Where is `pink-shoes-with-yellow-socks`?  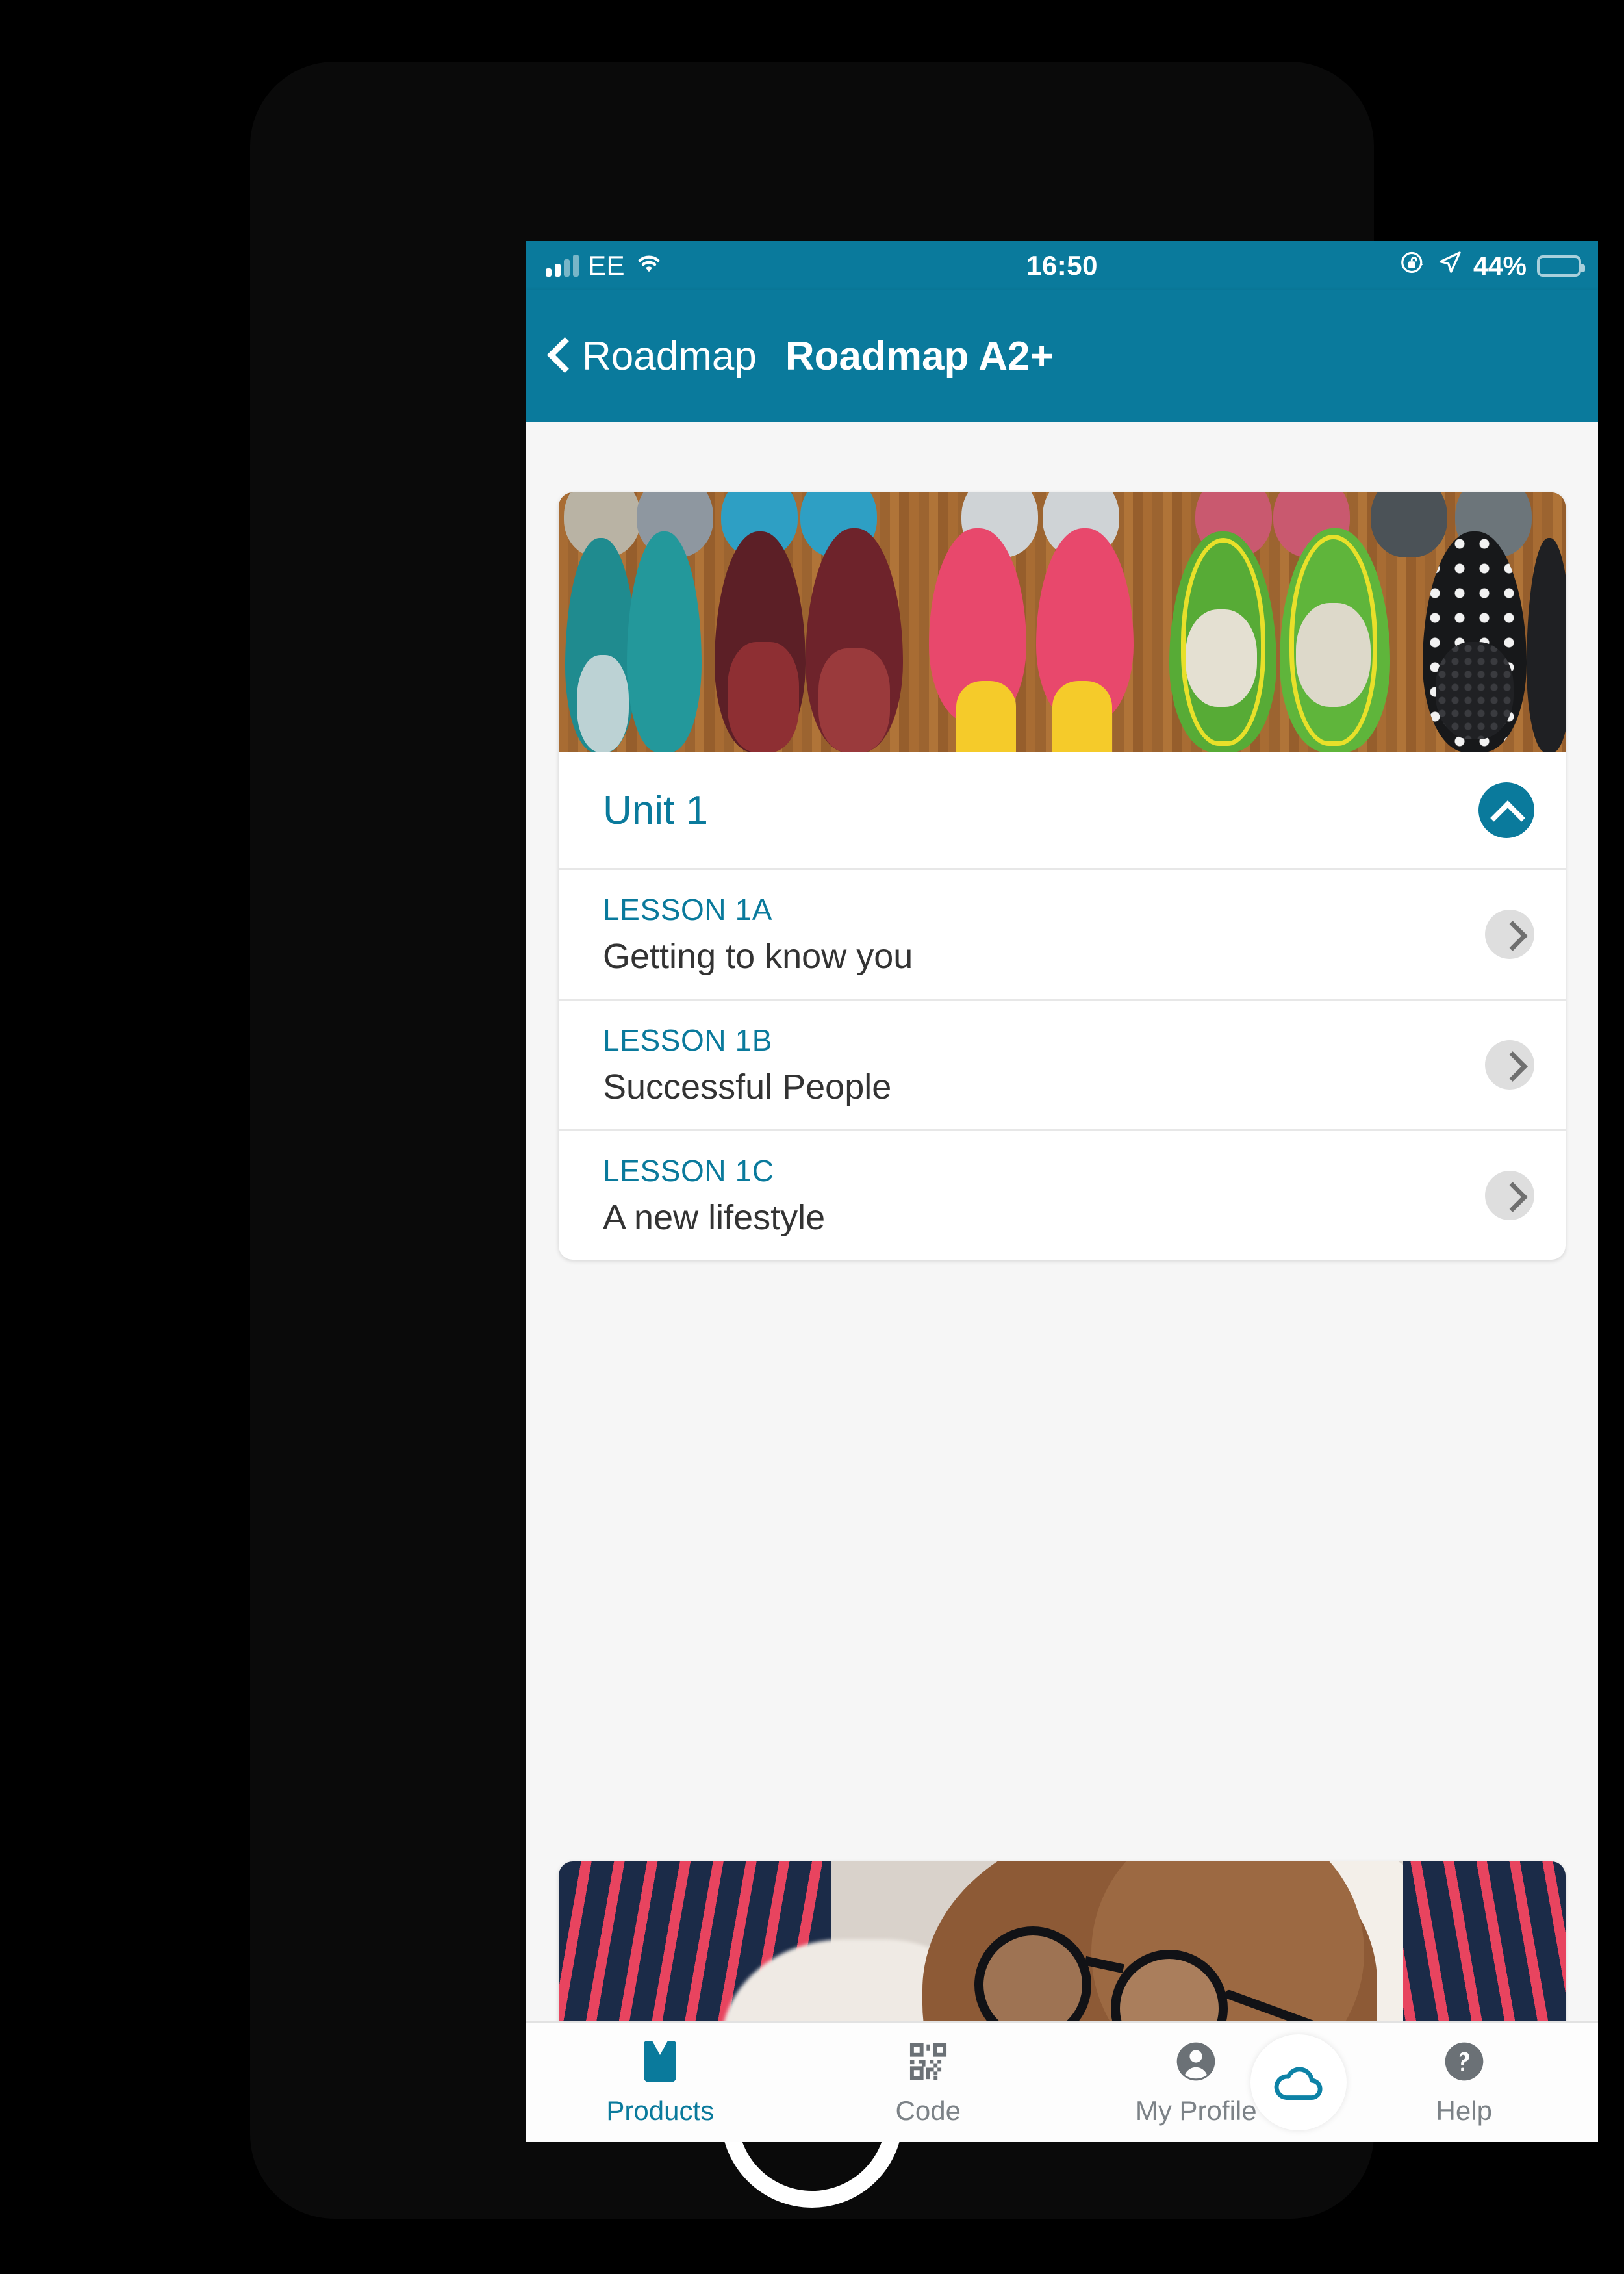
pink-shoes-with-yellow-socks is located at coordinates (1036, 622).